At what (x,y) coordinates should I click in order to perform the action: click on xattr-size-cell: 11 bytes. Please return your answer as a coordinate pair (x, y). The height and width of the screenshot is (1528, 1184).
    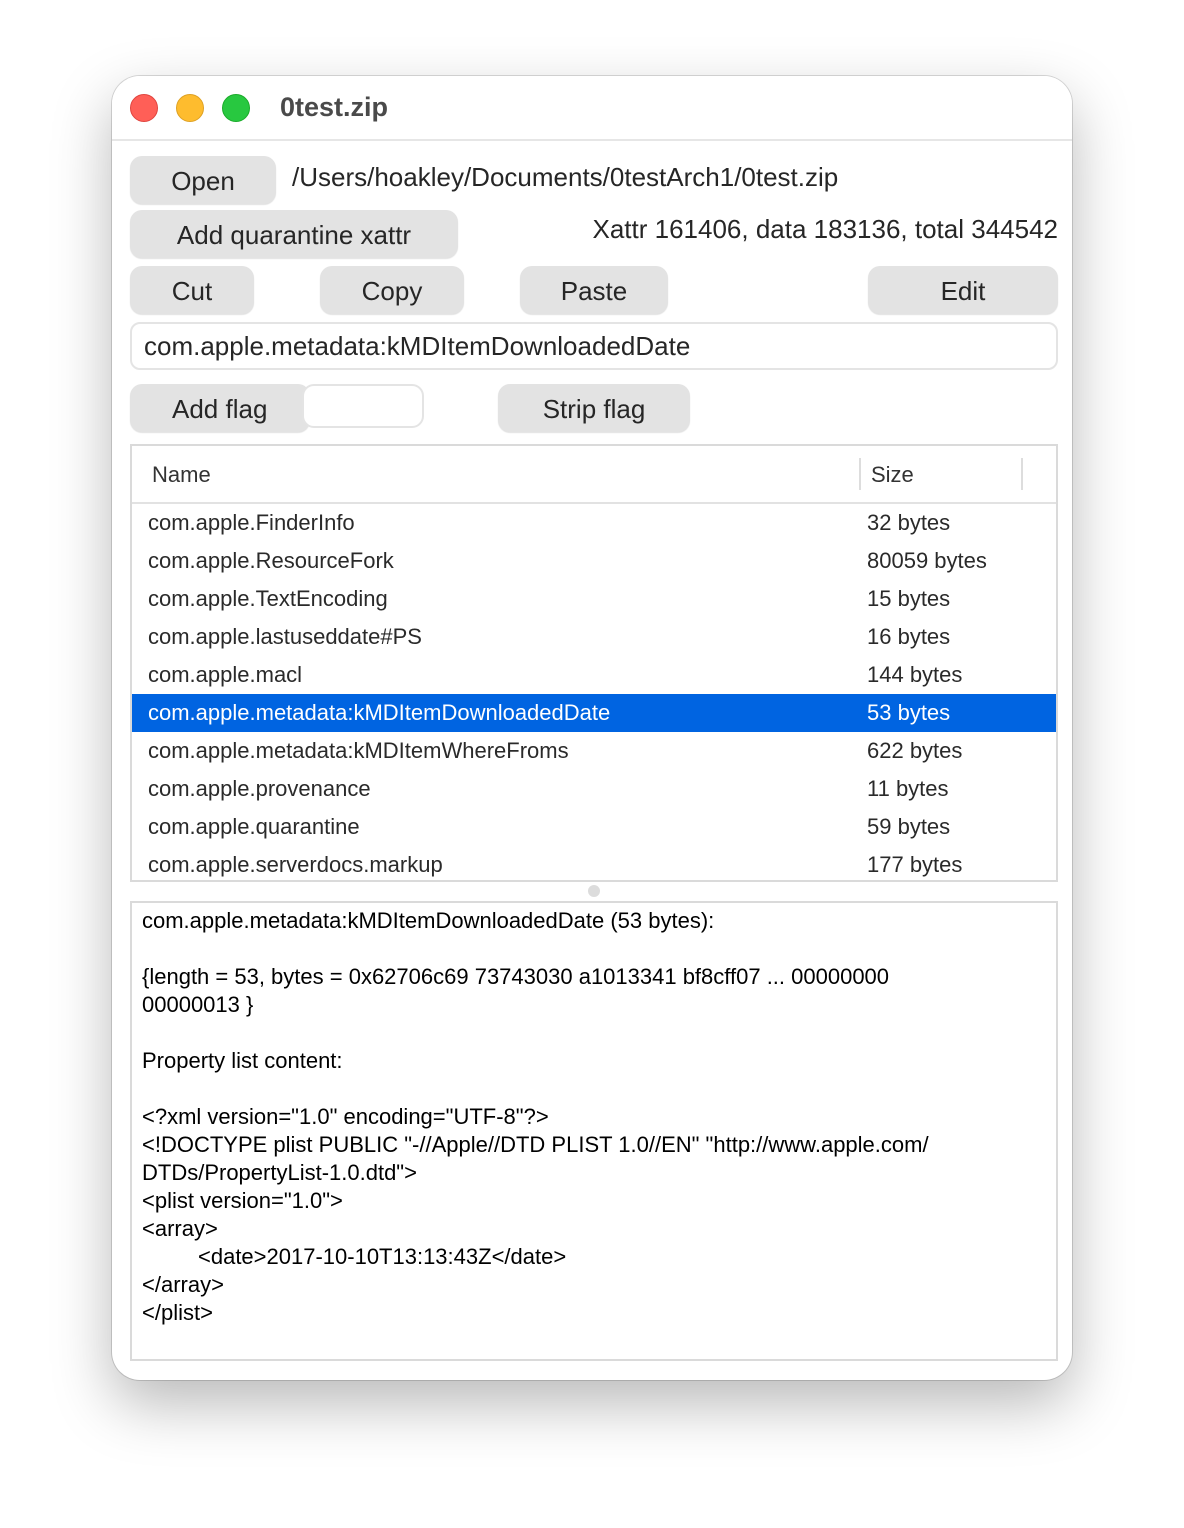
    Looking at the image, I should click on (908, 788).